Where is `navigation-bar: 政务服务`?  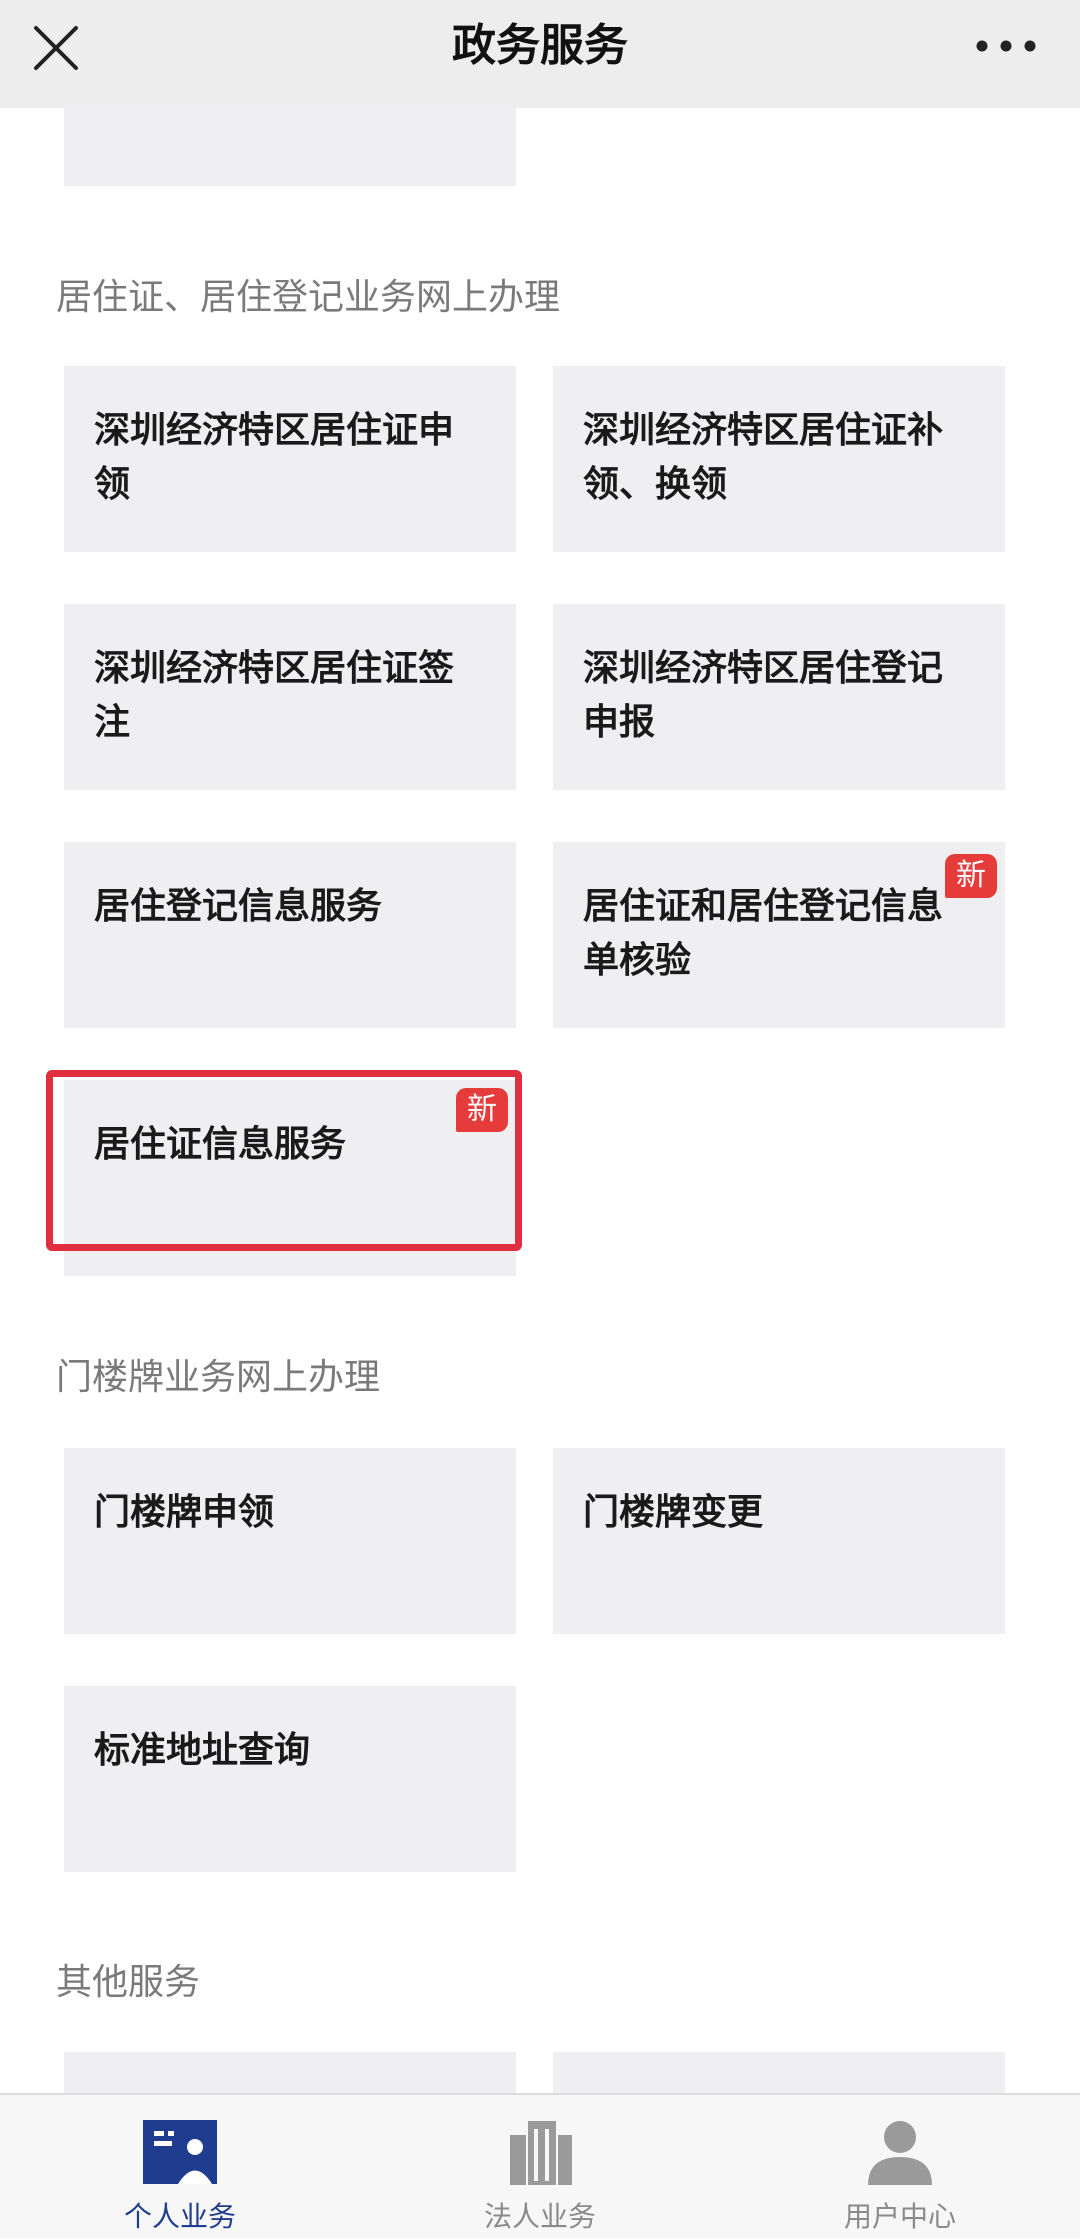
navigation-bar: 政务服务 is located at coordinates (540, 54).